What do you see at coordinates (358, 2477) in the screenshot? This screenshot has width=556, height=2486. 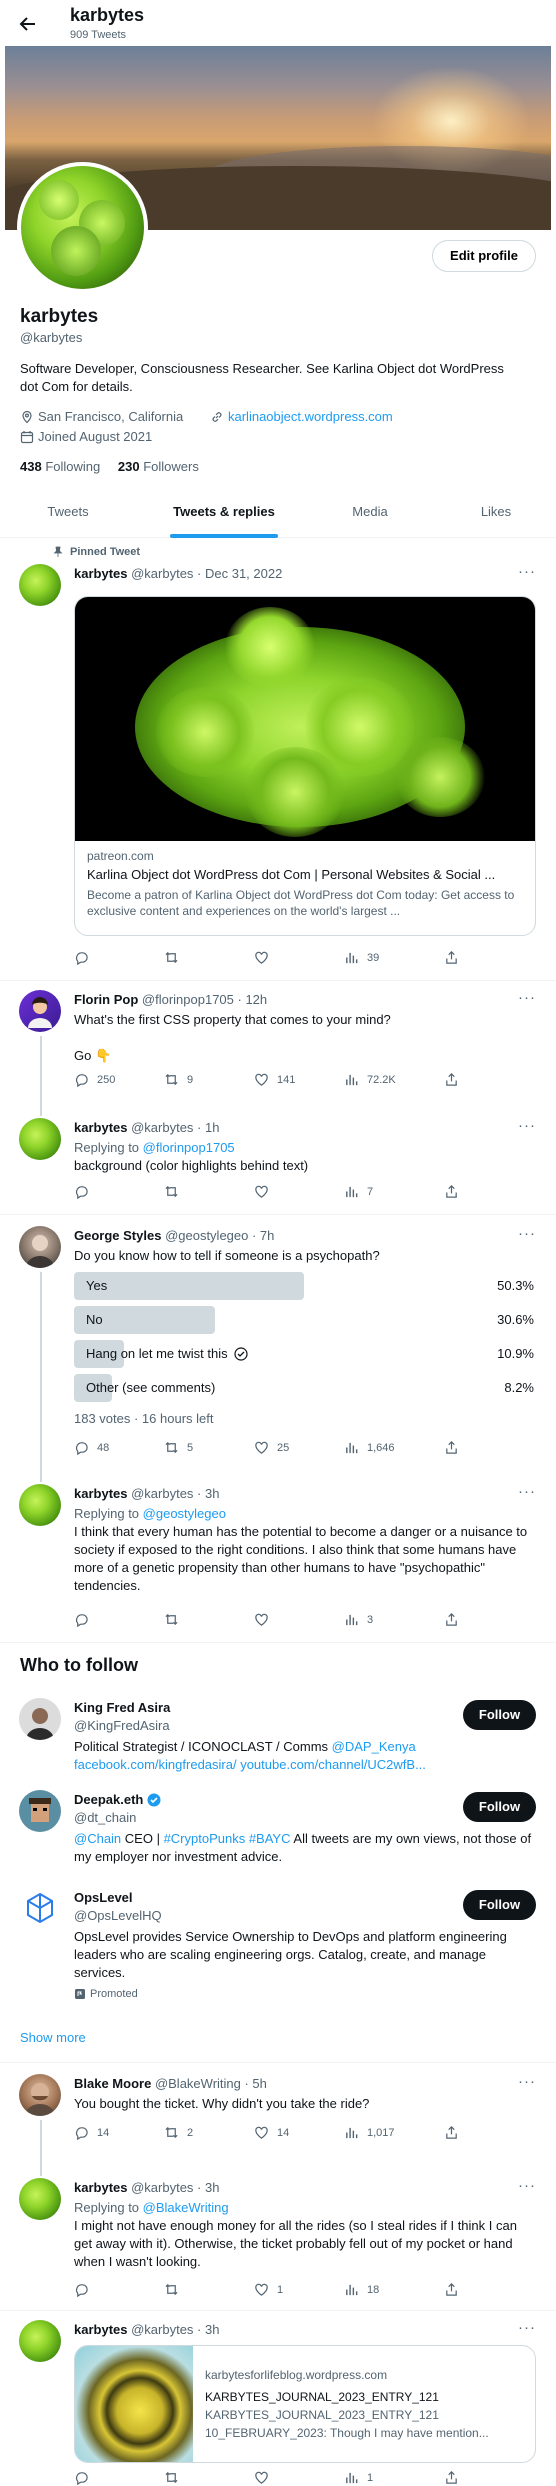 I see `views-button: 1` at bounding box center [358, 2477].